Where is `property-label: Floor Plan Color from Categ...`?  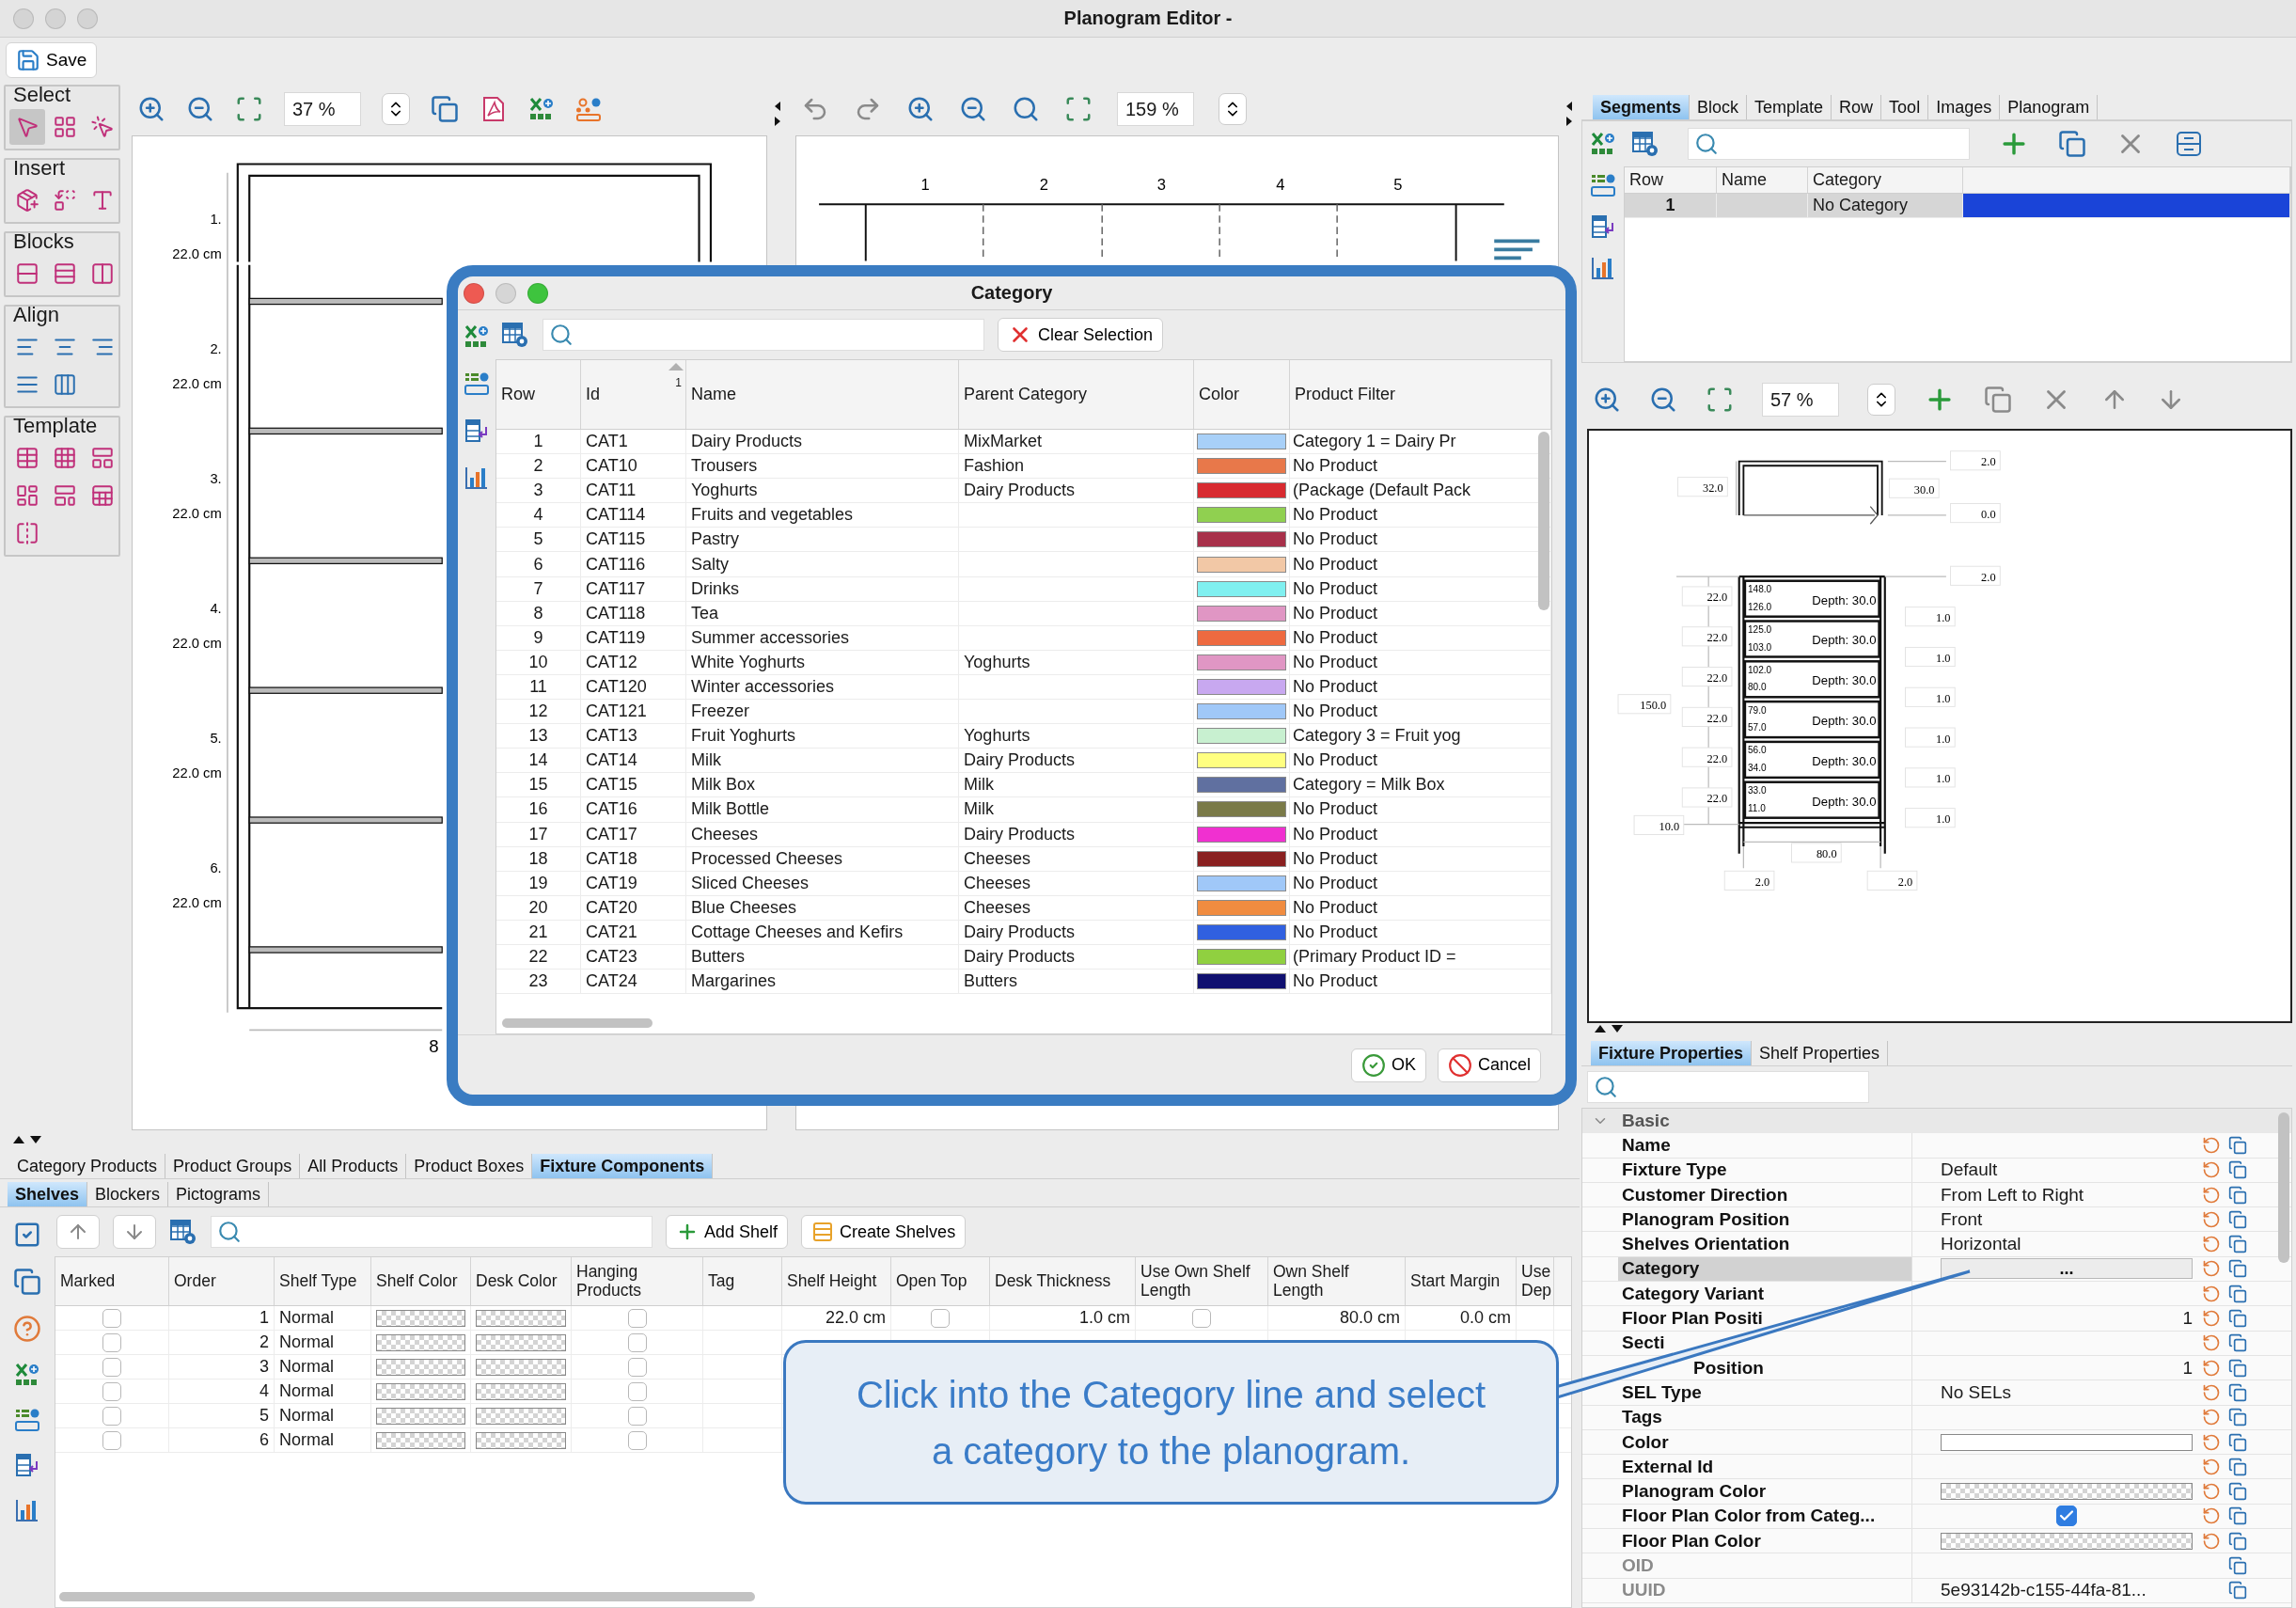
property-label: Floor Plan Color from Categ... is located at coordinates (1764, 1517).